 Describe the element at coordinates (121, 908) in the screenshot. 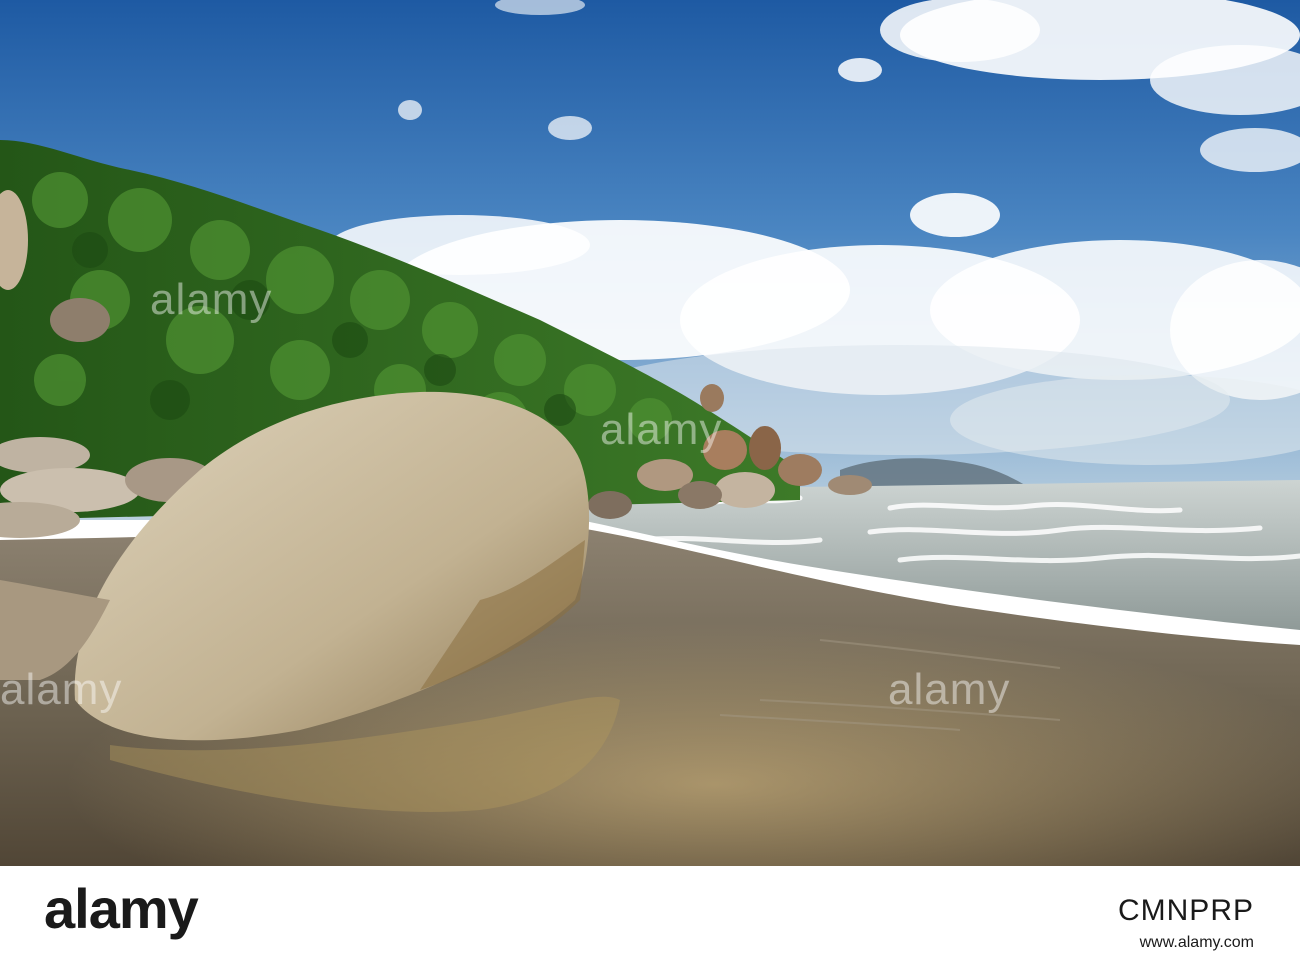

I see `alamy-logo: alamy` at that location.